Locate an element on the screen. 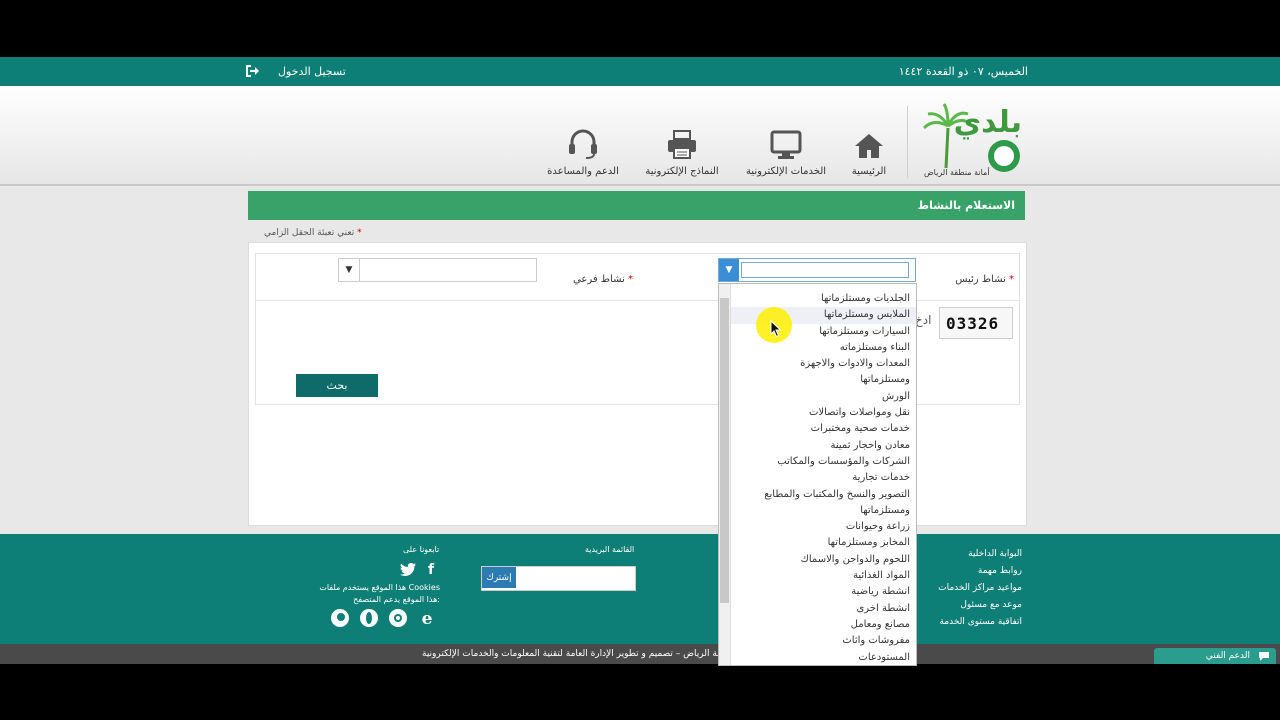 The height and width of the screenshot is (720, 1280). nav-support-label: الدعم والمساعدة is located at coordinates (583, 171).